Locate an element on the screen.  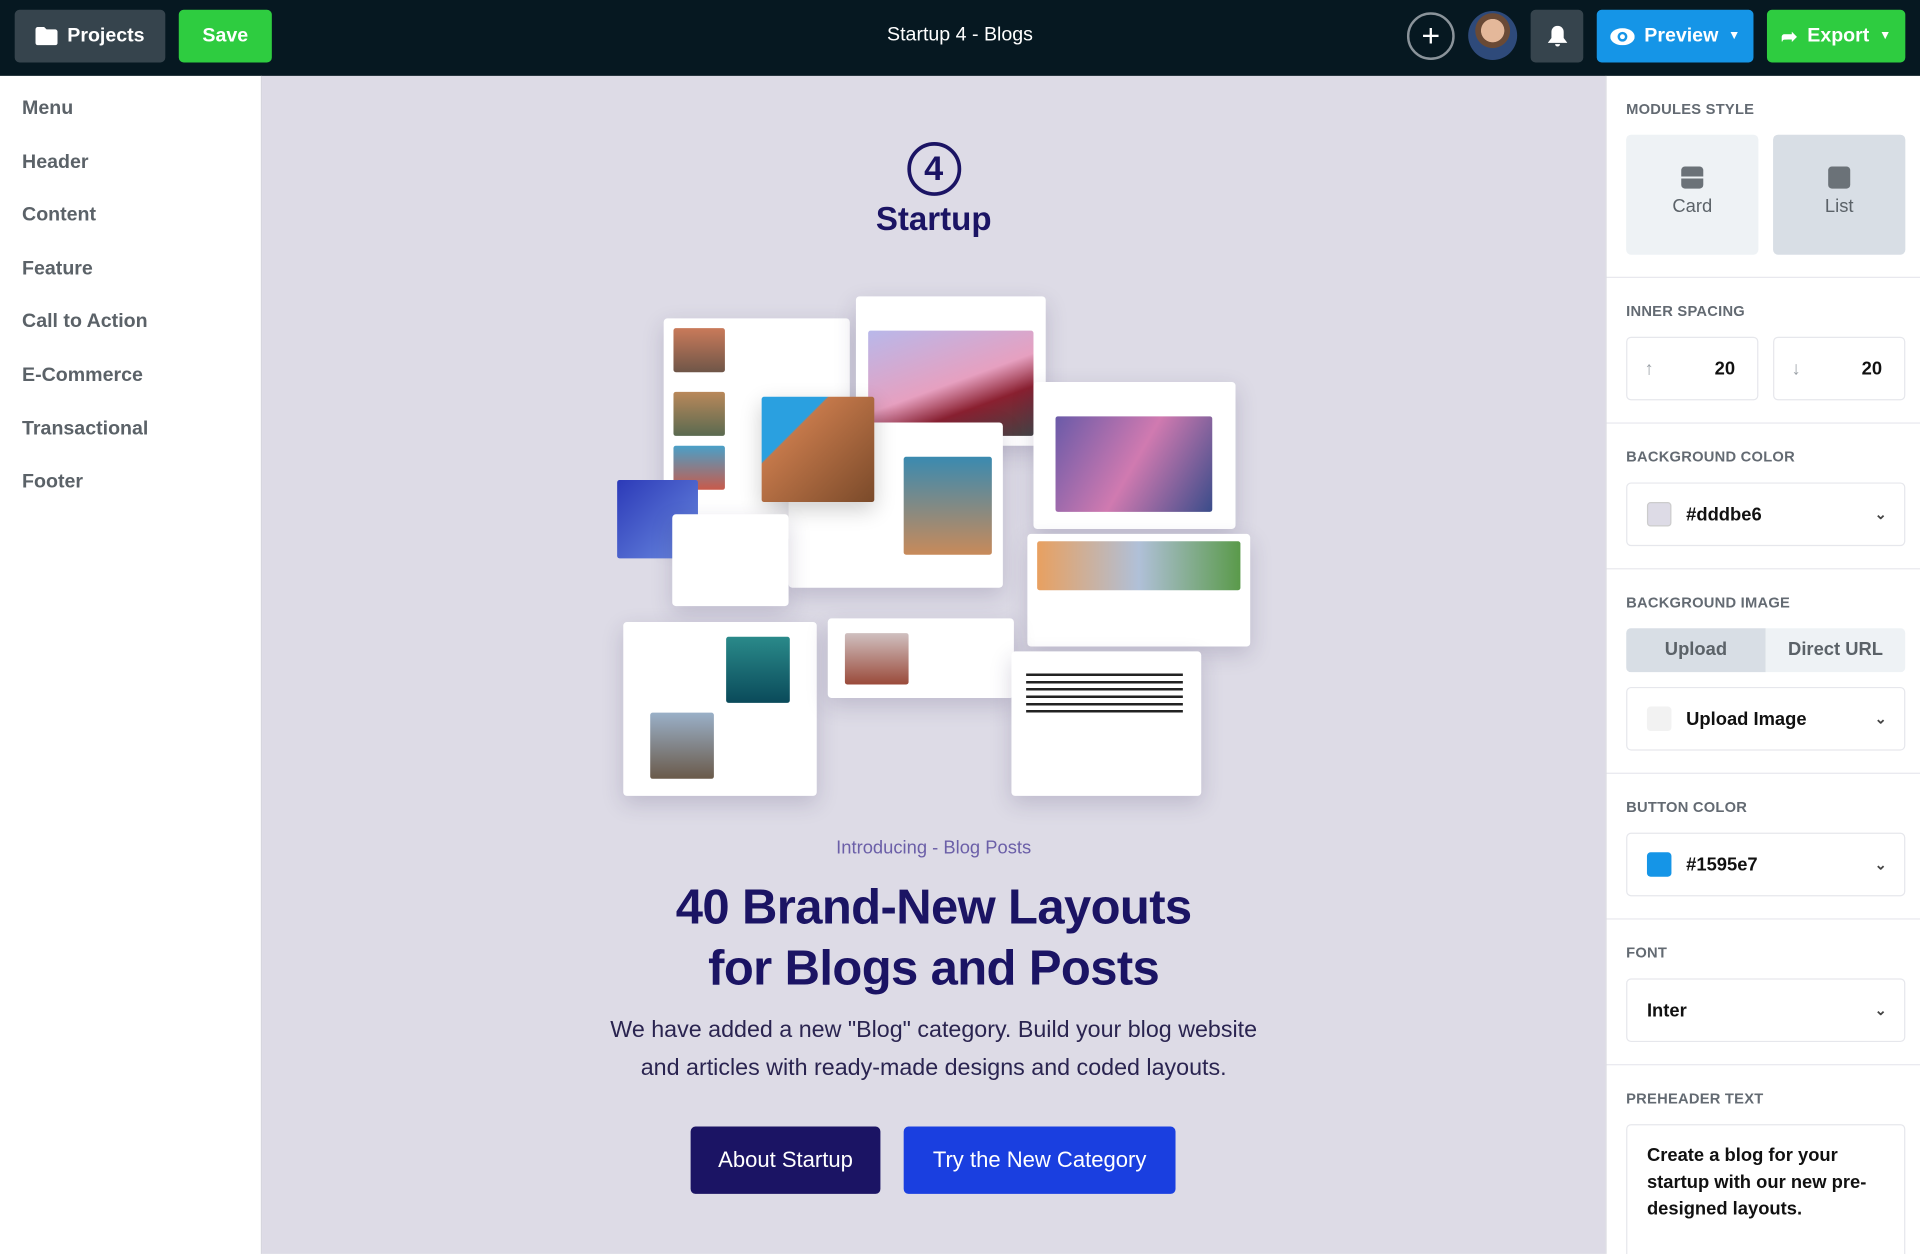
add-button: + is located at coordinates (1430, 36).